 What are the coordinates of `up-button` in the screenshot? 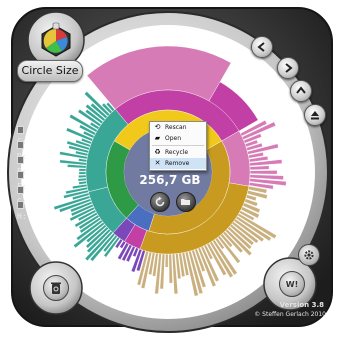 It's located at (301, 91).